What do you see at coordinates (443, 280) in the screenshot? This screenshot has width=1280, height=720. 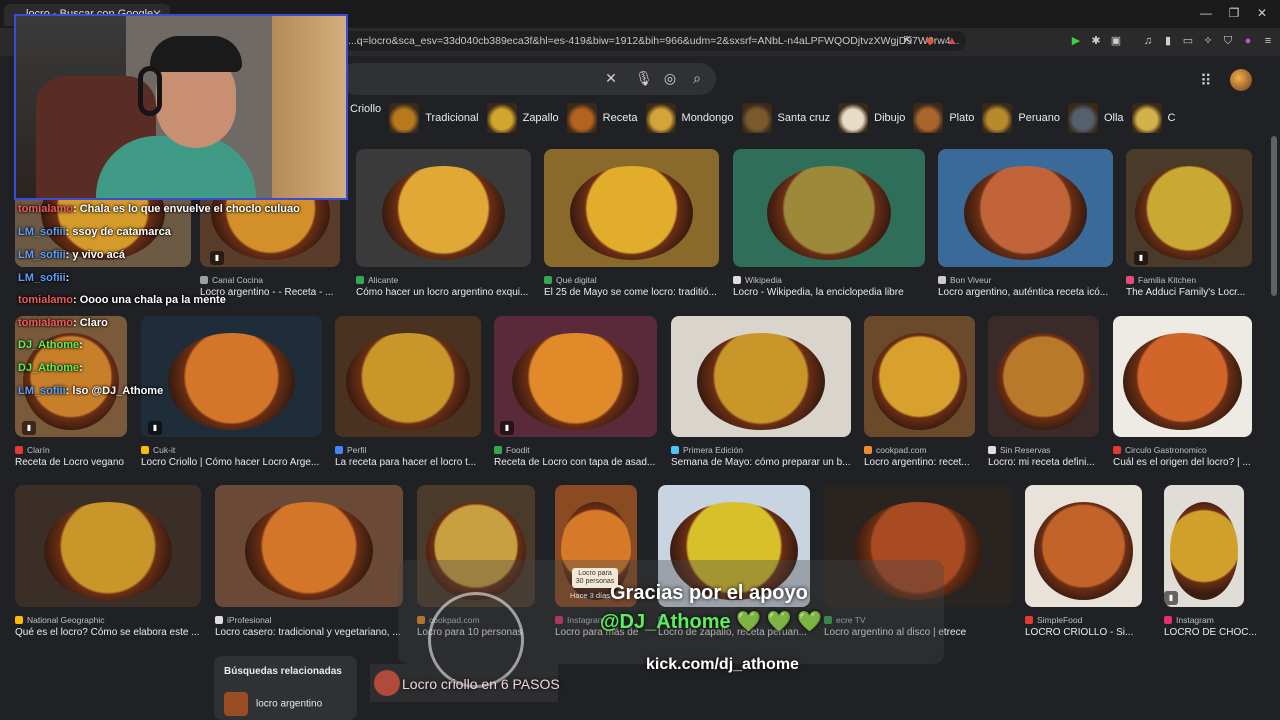 I see `result-source: Alicante` at bounding box center [443, 280].